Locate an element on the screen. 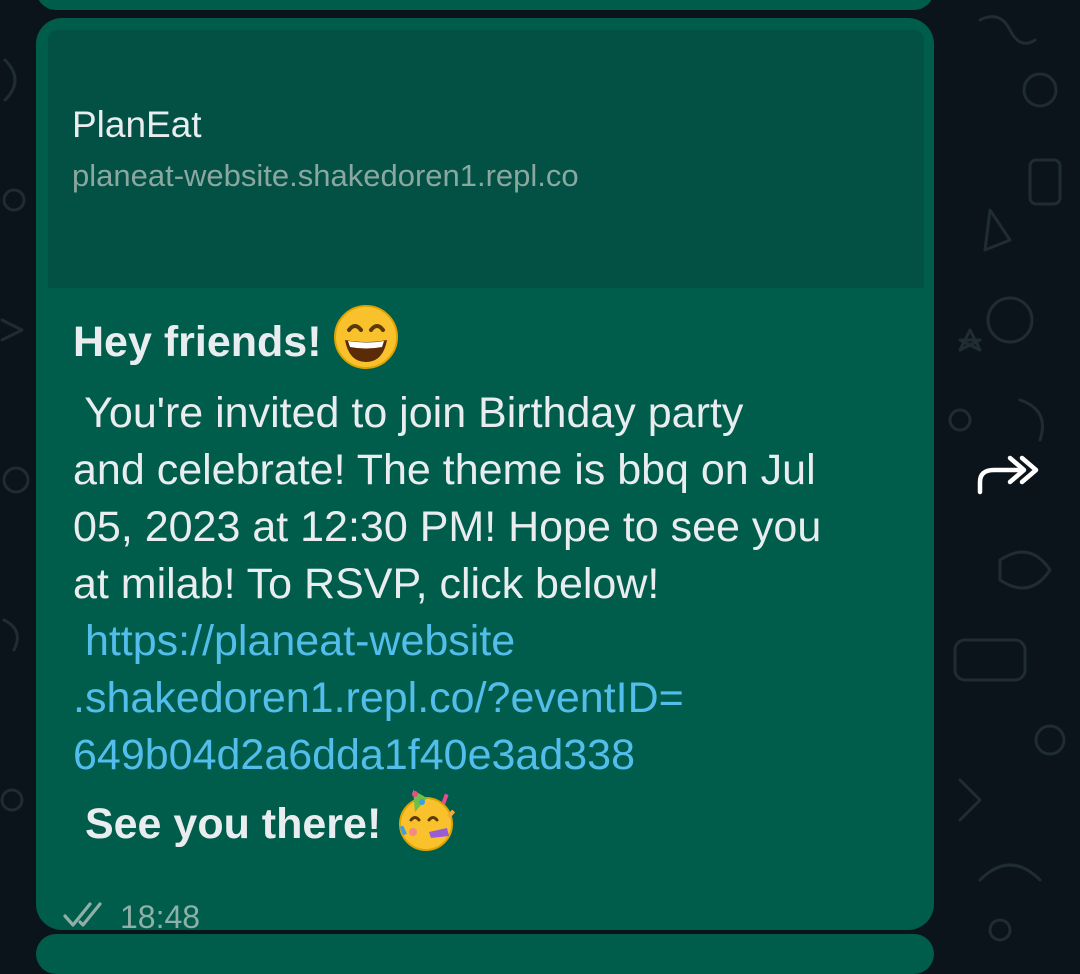 Image resolution: width=1080 pixels, height=974 pixels. message-footer: 18:48 is located at coordinates (131, 917).